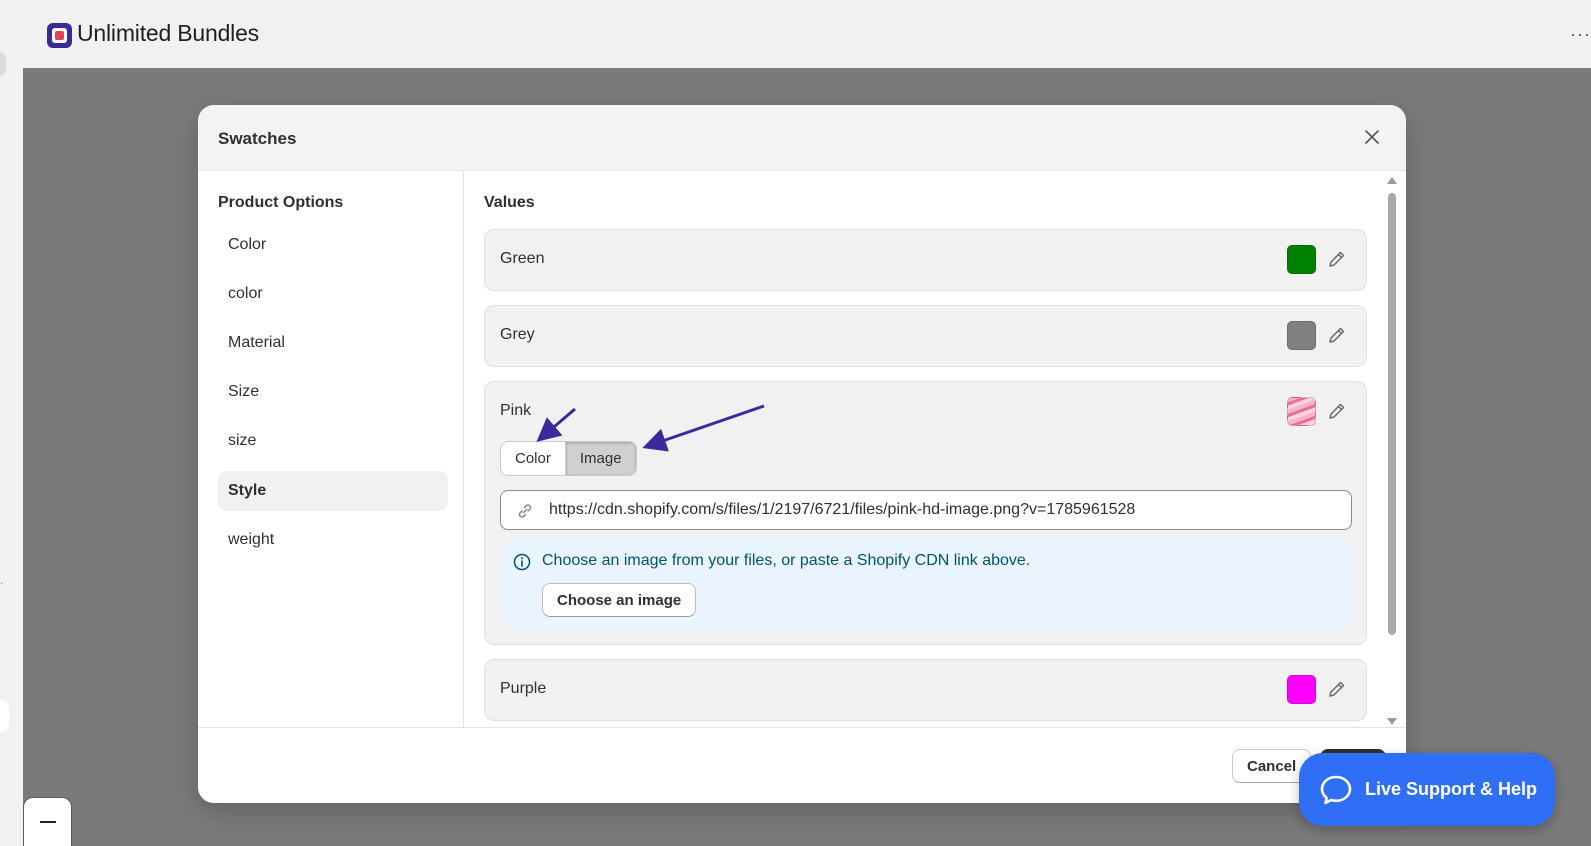 The height and width of the screenshot is (846, 1591). What do you see at coordinates (925, 336) in the screenshot?
I see `value-row-grey: Grey` at bounding box center [925, 336].